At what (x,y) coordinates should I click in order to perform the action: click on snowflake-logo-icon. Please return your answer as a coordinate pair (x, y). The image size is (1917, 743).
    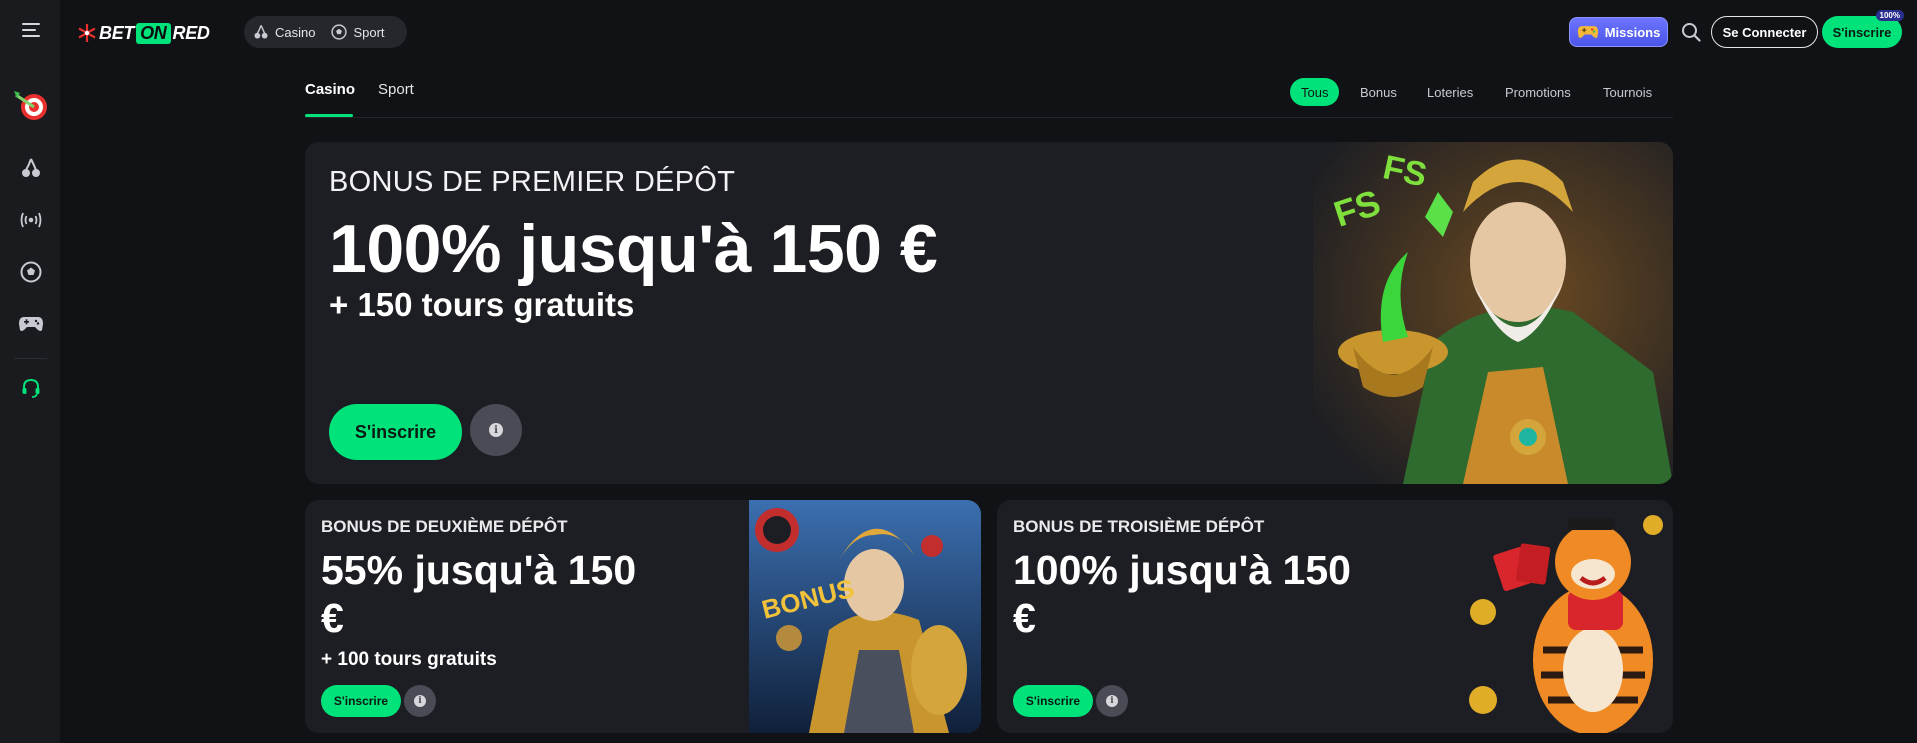
    Looking at the image, I should click on (87, 33).